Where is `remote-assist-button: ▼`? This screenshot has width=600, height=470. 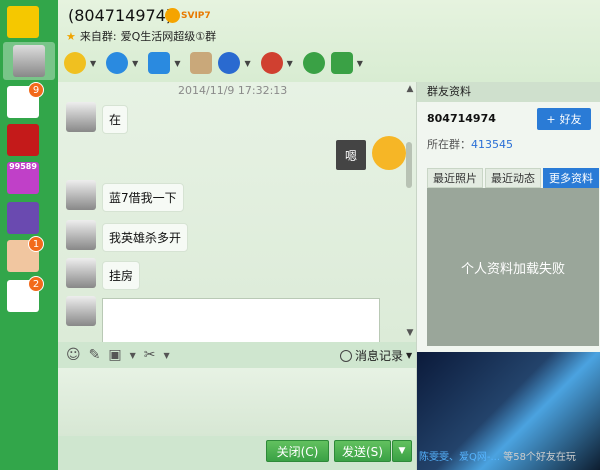 remote-assist-button: ▼ is located at coordinates (236, 63).